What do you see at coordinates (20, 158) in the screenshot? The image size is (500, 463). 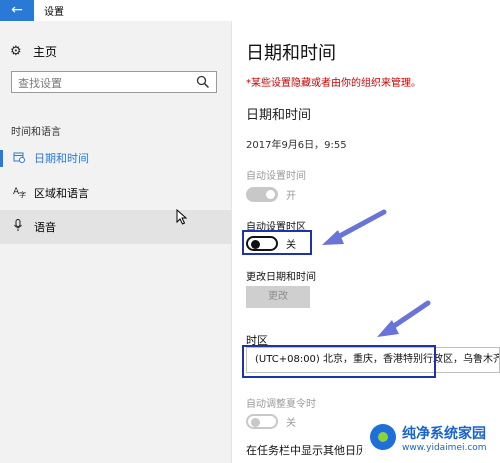 I see `calendar-clock-icon` at bounding box center [20, 158].